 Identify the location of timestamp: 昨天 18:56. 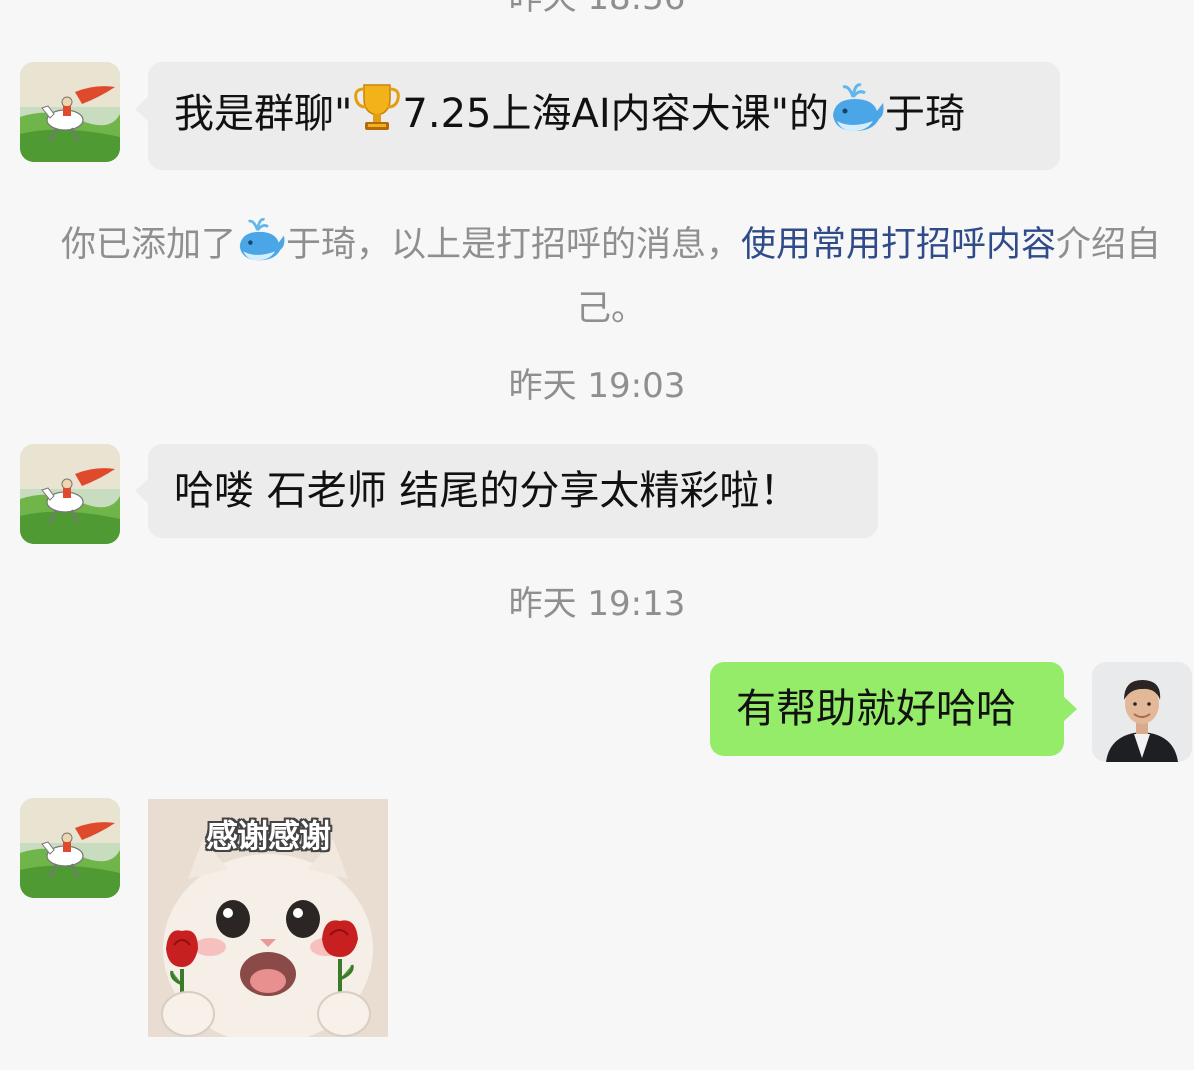
(597, 9).